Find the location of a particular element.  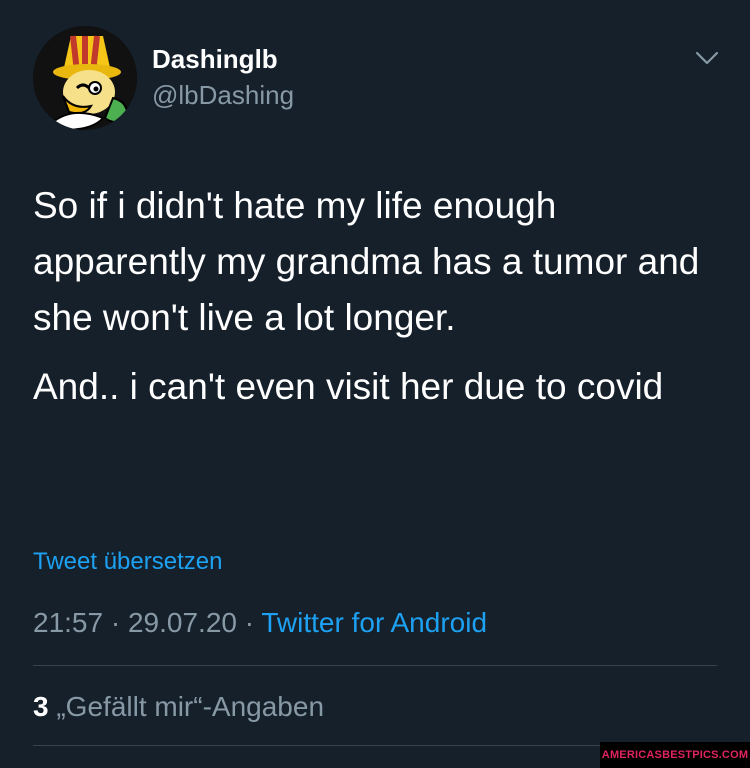

tweet-metadata: 21:57 · 29.07.20 · Twitter for Android is located at coordinates (260, 623).